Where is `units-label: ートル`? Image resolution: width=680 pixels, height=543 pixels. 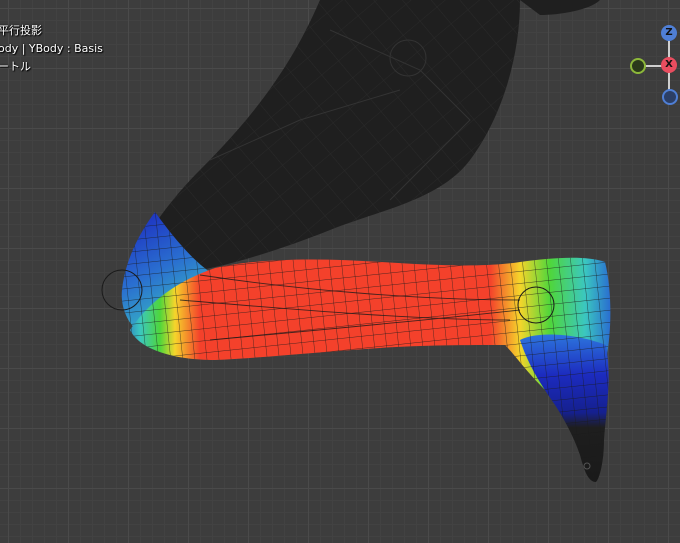
units-label: ートル is located at coordinates (15, 66).